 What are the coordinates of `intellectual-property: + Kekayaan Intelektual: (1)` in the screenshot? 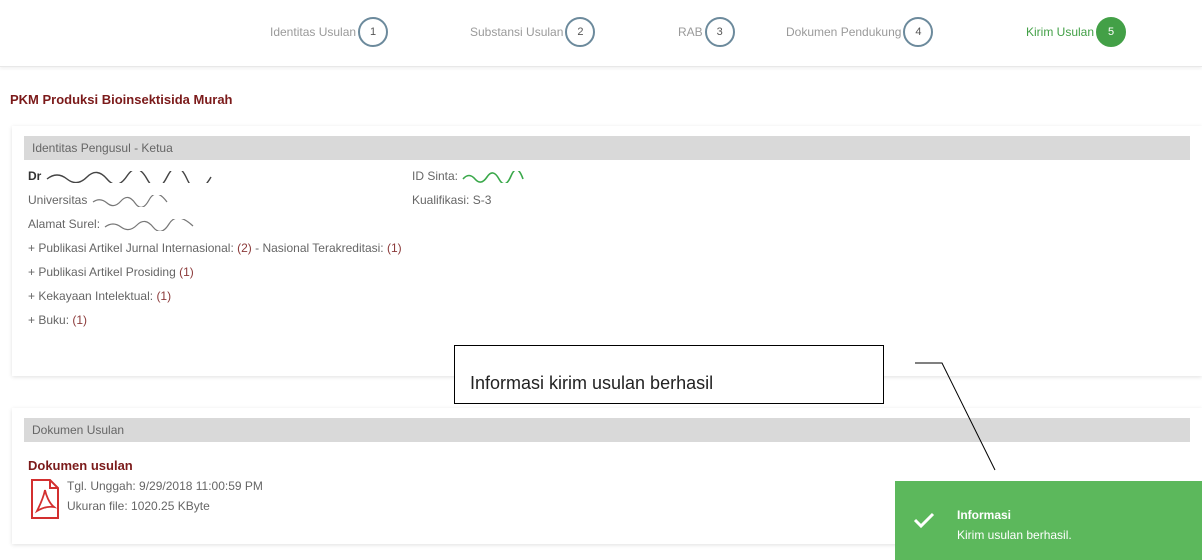 It's located at (99, 296).